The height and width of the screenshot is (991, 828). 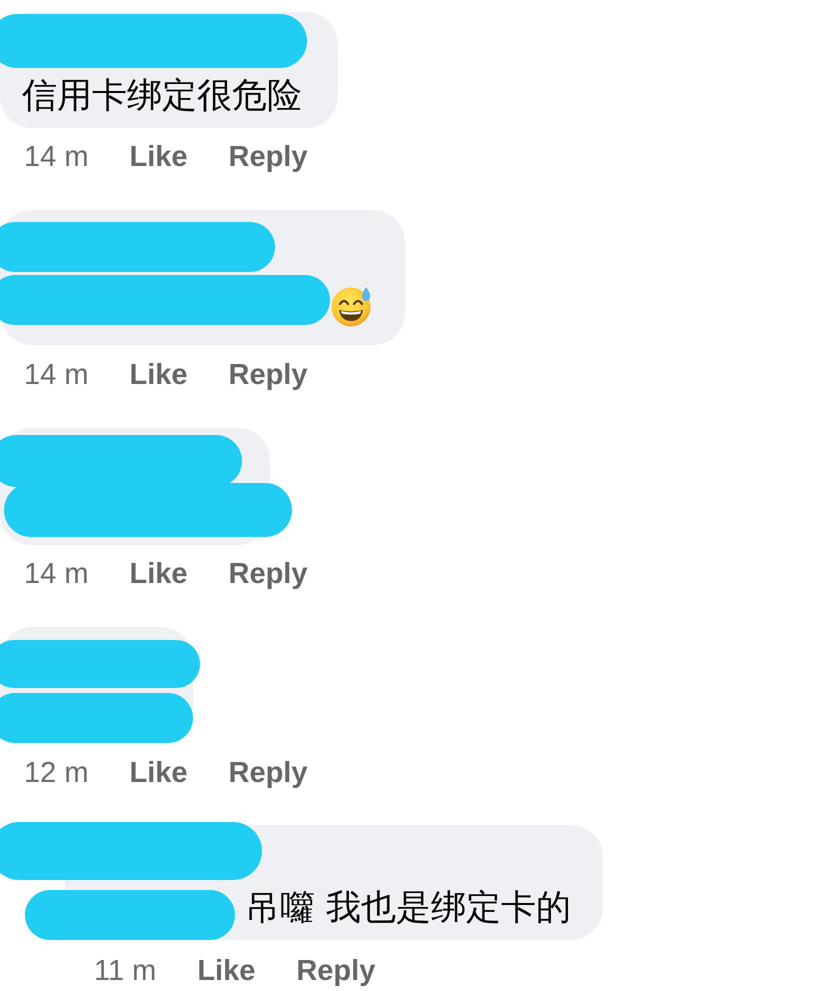 I want to click on comment-time: 11 m, so click(x=125, y=971).